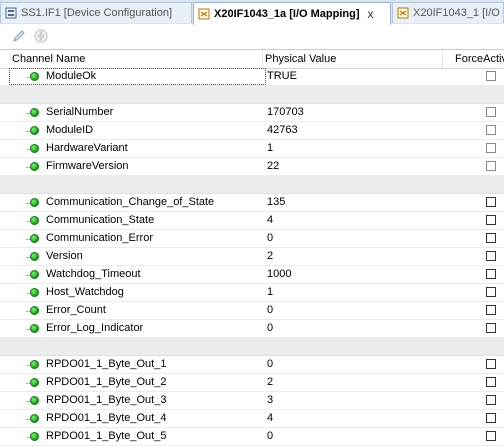 This screenshot has height=446, width=504. Describe the element at coordinates (252, 149) in the screenshot. I see `channel-row: → HardwareVariant 1` at that location.